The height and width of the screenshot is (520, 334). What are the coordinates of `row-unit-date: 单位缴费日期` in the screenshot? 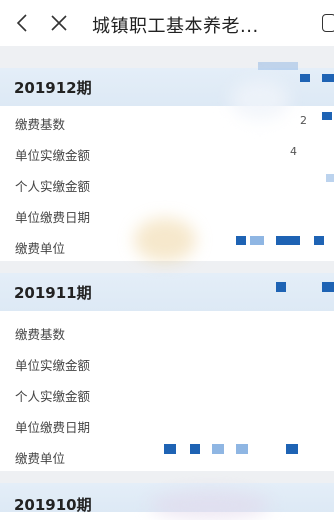 It's located at (167, 425).